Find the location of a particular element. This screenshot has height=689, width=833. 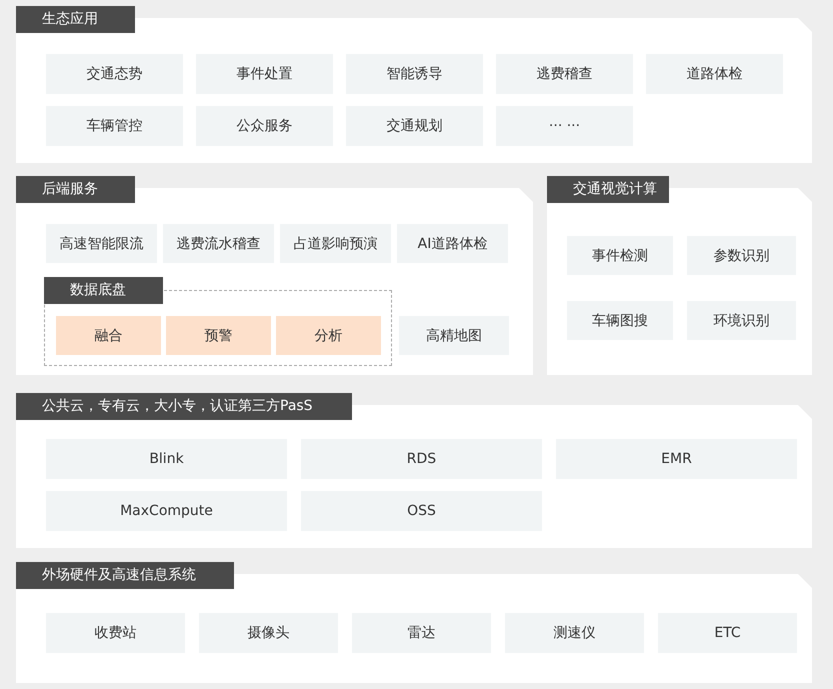

module-tile: 智能诱导 is located at coordinates (414, 74).